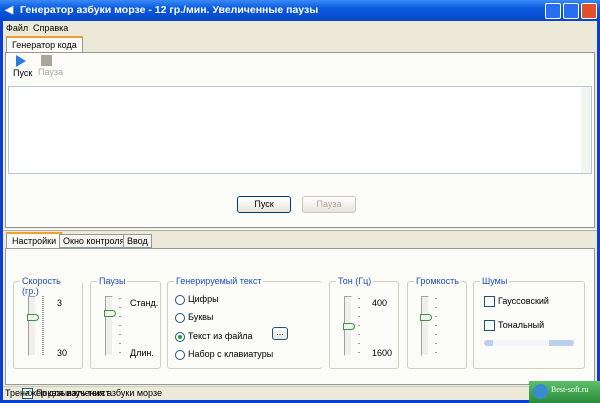  Describe the element at coordinates (46, 60) in the screenshot. I see `stop-icon` at that location.